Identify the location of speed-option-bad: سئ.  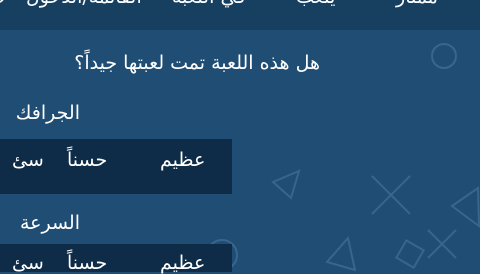
(28, 263).